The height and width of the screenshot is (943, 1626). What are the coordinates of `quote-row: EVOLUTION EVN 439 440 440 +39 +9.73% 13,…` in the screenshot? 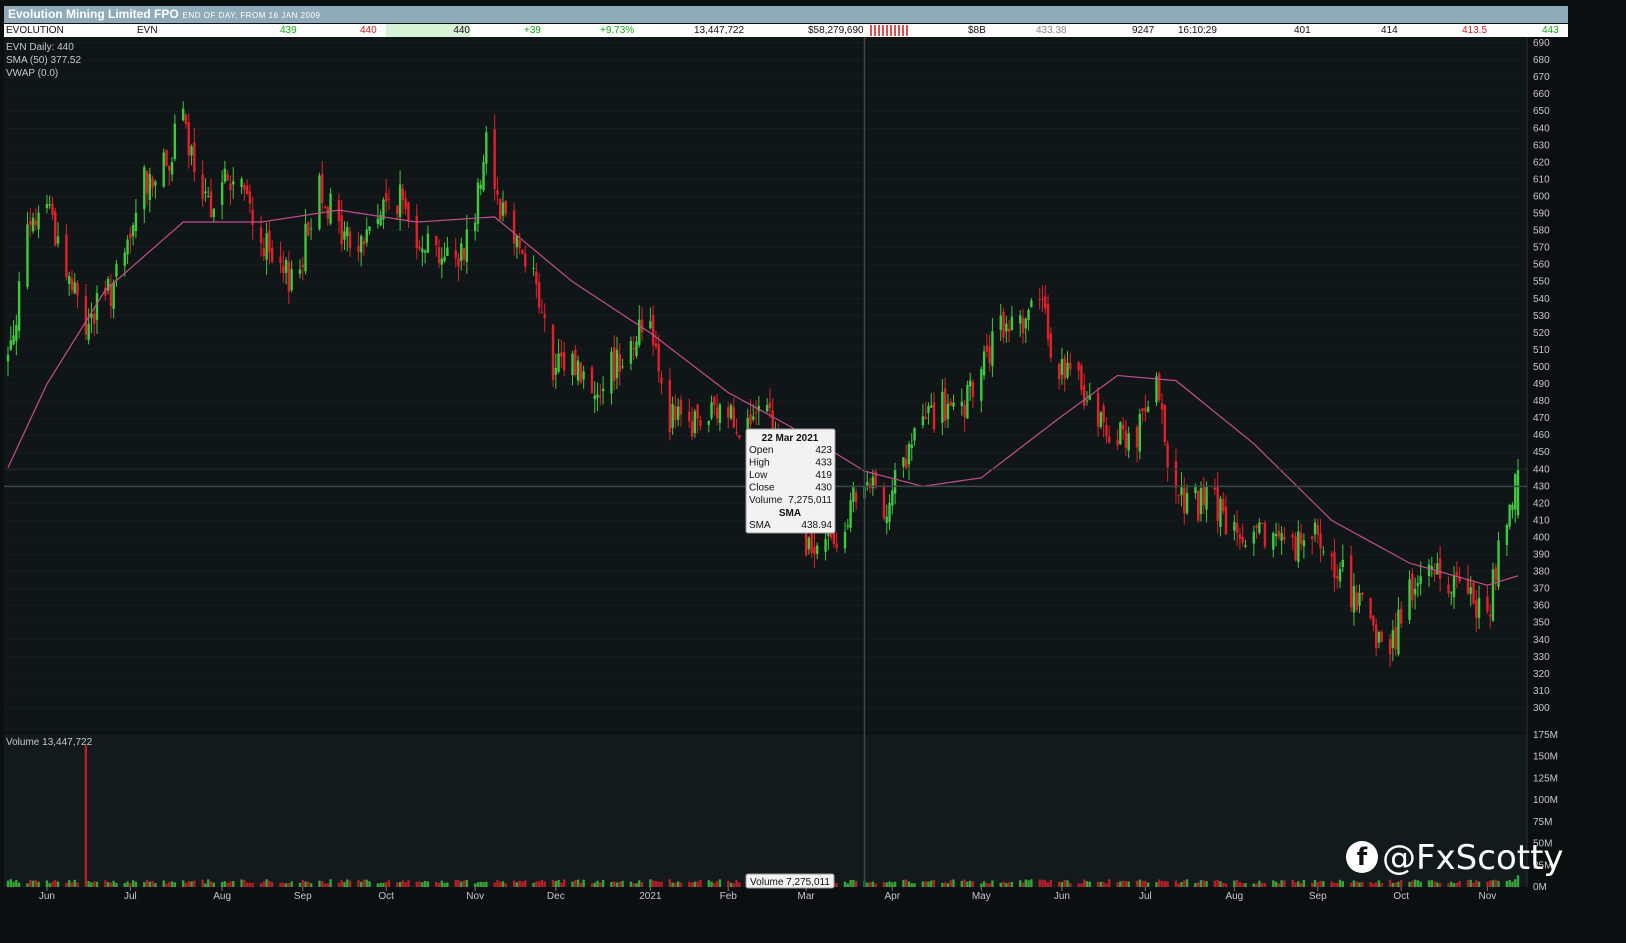 It's located at (786, 30).